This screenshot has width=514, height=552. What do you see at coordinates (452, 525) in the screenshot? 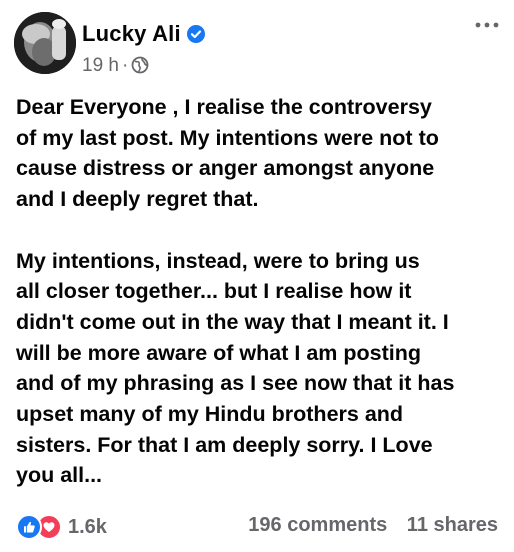
I see `shares-count: 11 shares` at bounding box center [452, 525].